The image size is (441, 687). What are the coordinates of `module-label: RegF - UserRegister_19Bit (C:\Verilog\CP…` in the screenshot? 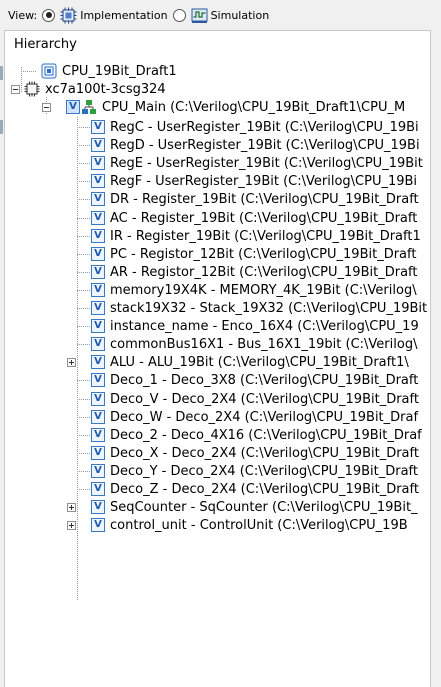 It's located at (264, 181).